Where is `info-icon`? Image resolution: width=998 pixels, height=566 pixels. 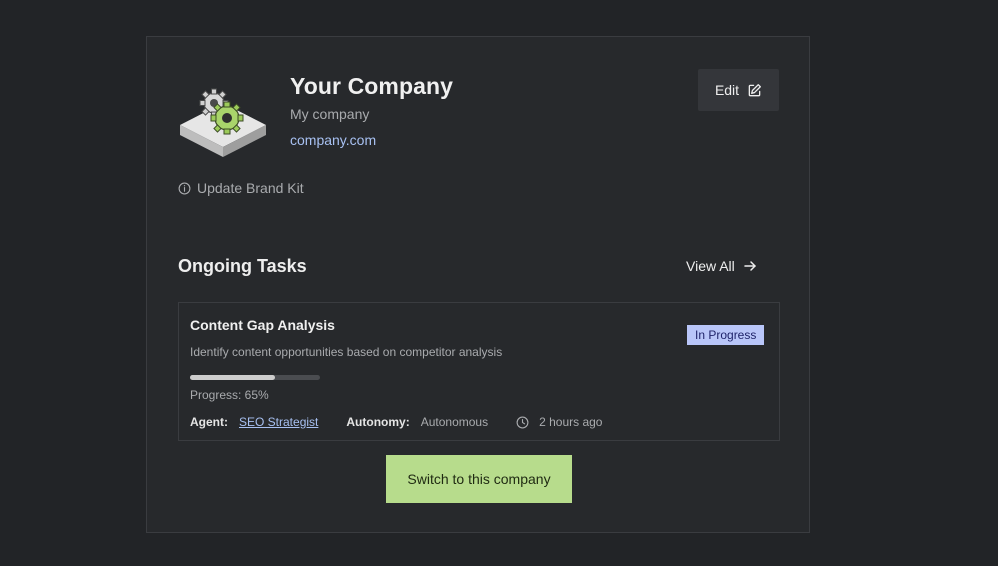 info-icon is located at coordinates (184, 188).